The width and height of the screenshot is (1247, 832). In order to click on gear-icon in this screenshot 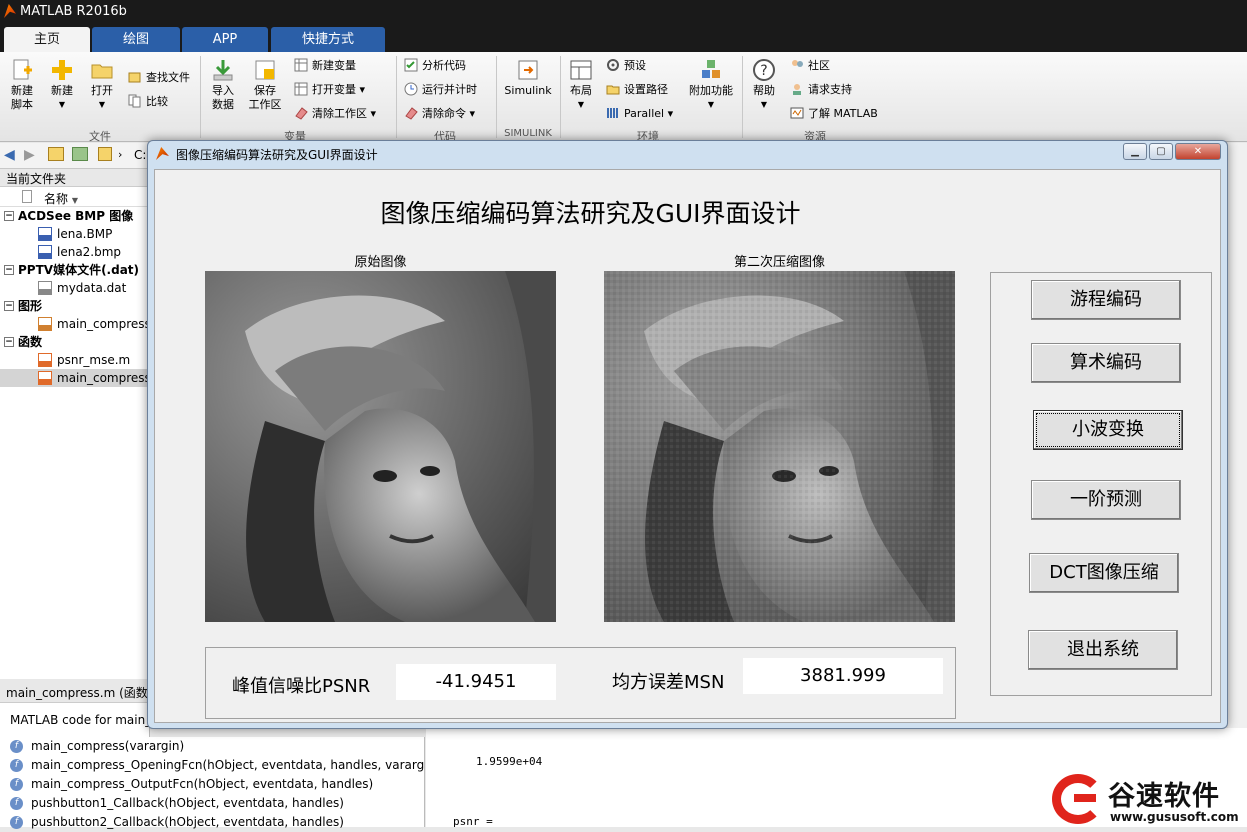, I will do `click(613, 65)`.